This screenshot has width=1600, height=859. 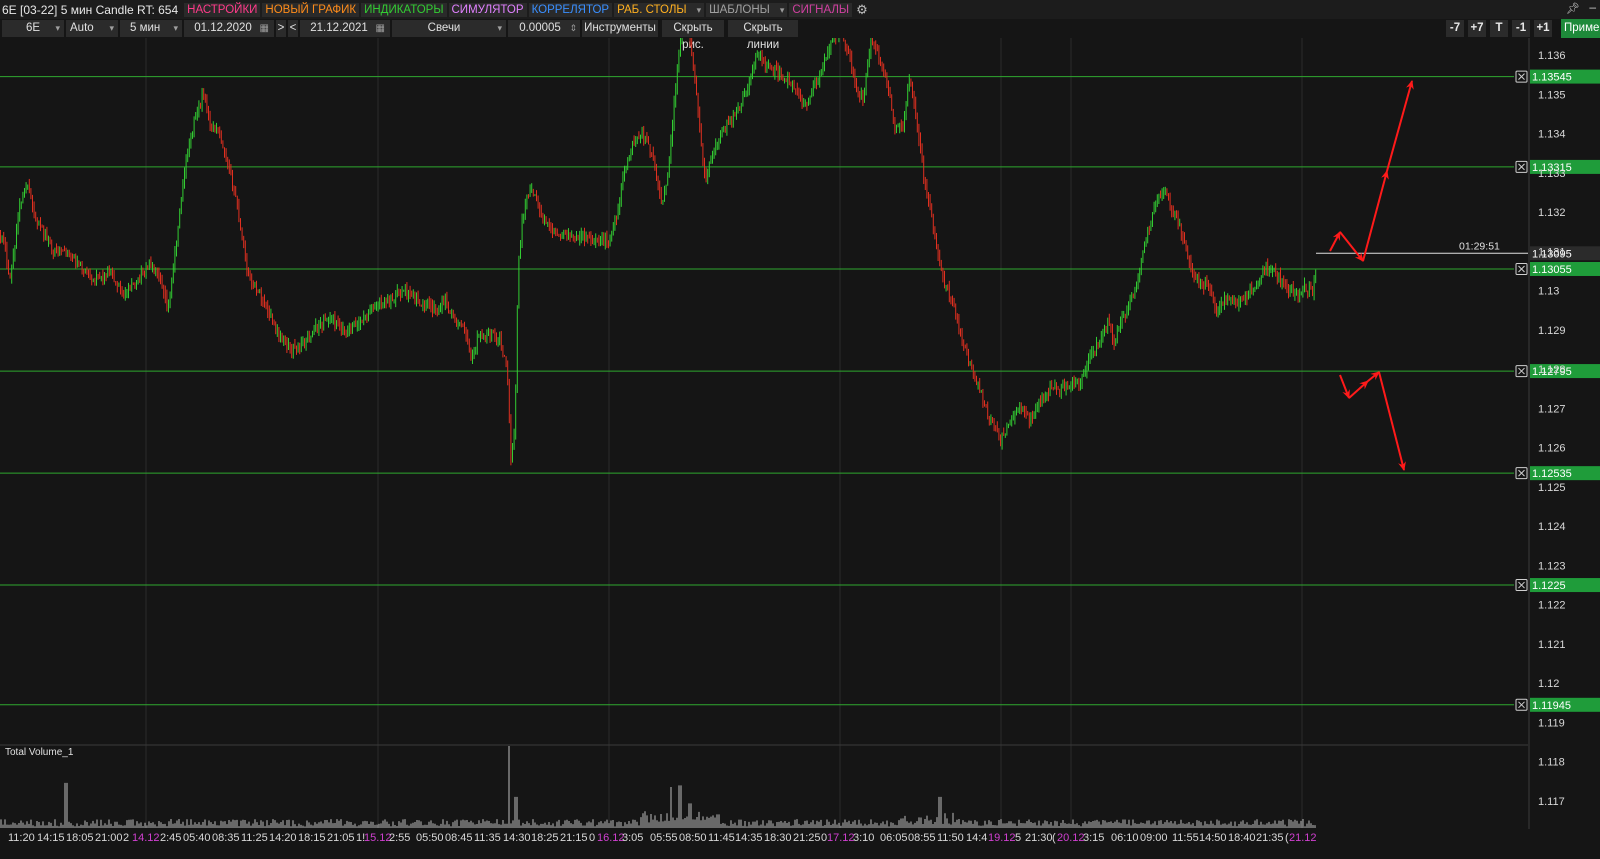 What do you see at coordinates (404, 9) in the screenshot?
I see `menu-item-2: ИНДИКАТОРЫ` at bounding box center [404, 9].